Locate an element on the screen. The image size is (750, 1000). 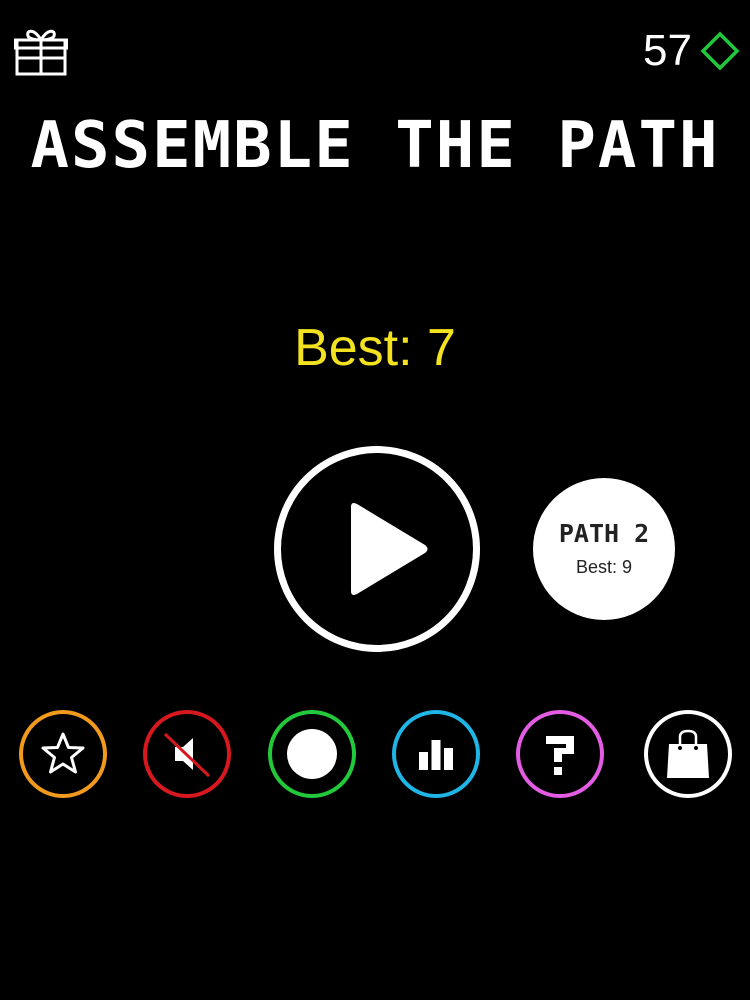
best-score: Best: 7 is located at coordinates (375, 348).